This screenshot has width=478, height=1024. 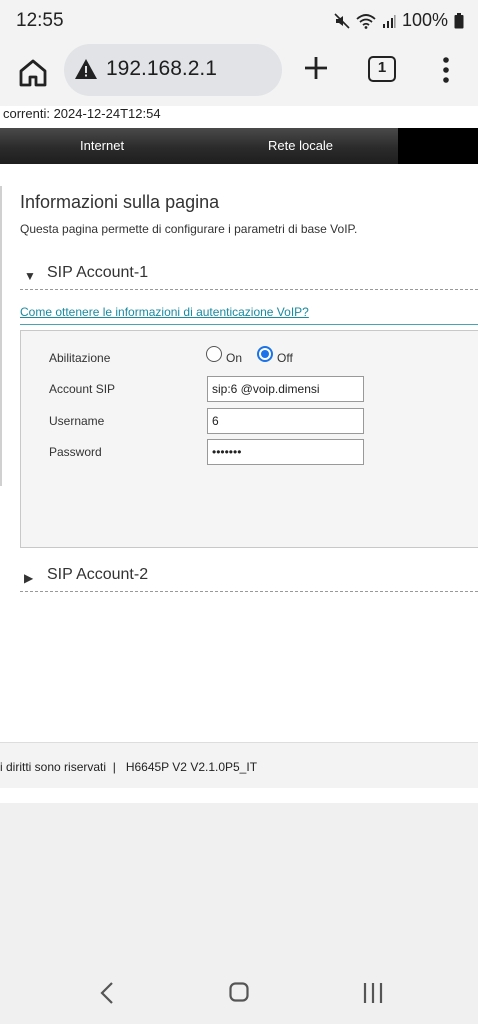 What do you see at coordinates (33, 73) in the screenshot?
I see `home-icon` at bounding box center [33, 73].